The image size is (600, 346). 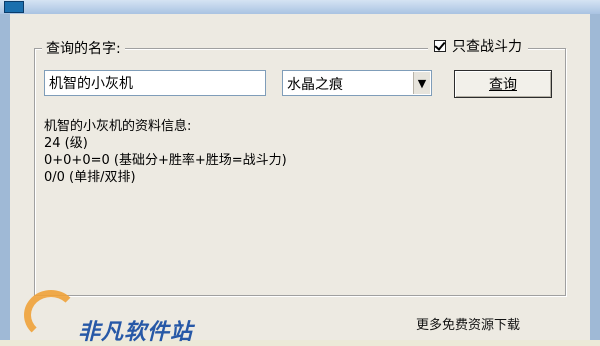 I want to click on only-power-checkbox: 只查战斗力, so click(x=478, y=46).